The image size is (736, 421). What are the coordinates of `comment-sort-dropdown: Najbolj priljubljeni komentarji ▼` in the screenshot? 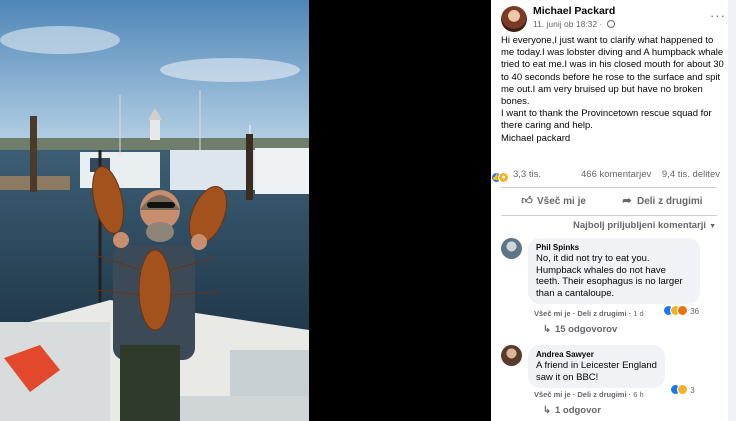 It's located at (644, 225).